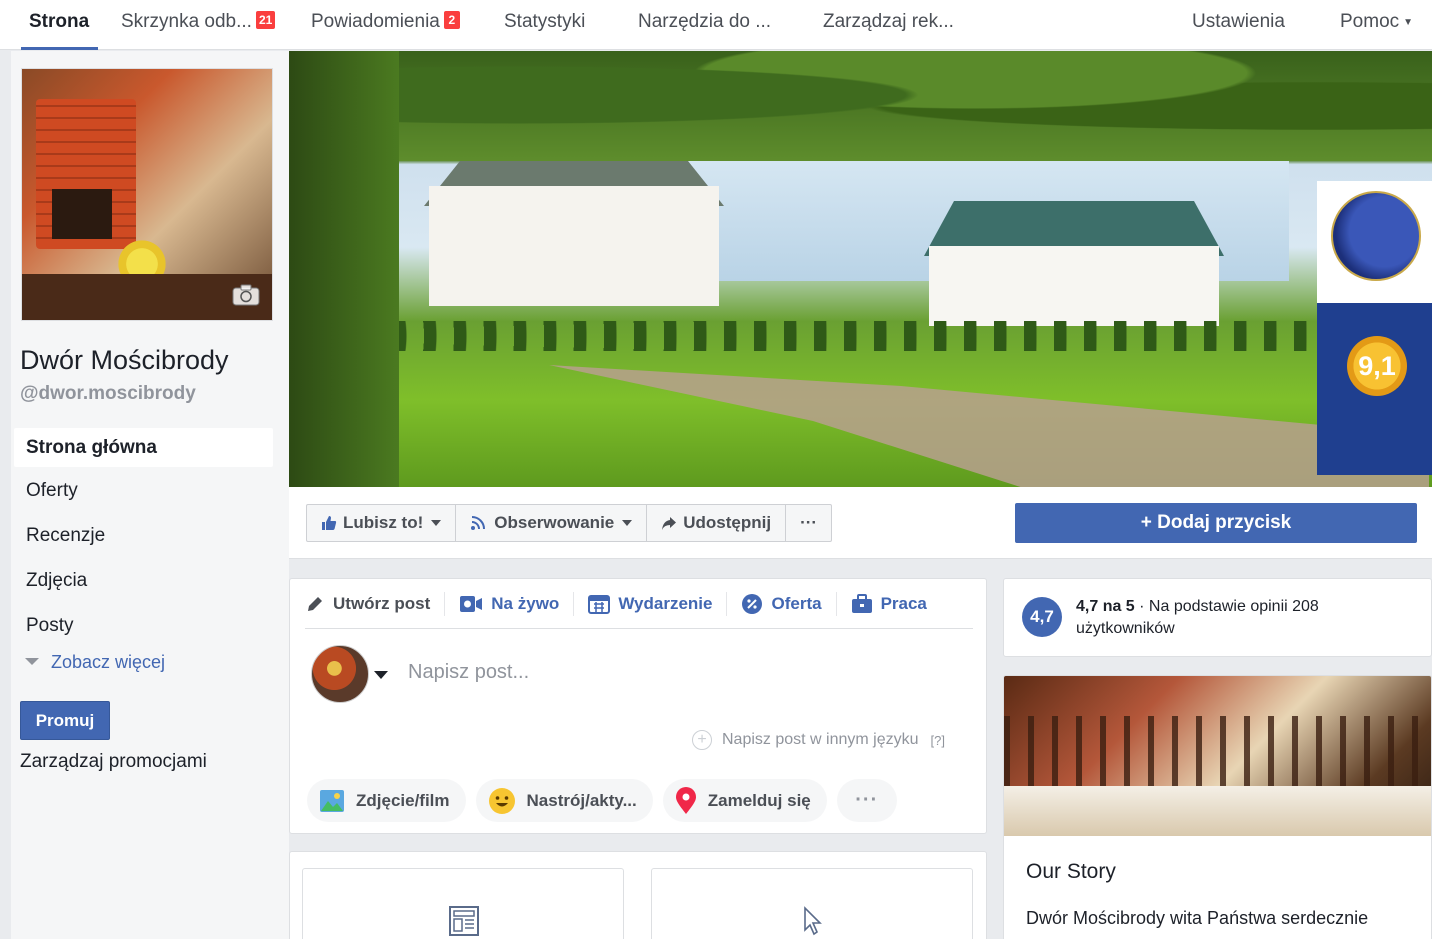 The height and width of the screenshot is (939, 1432). I want to click on story-image-tablecloth, so click(1217, 811).